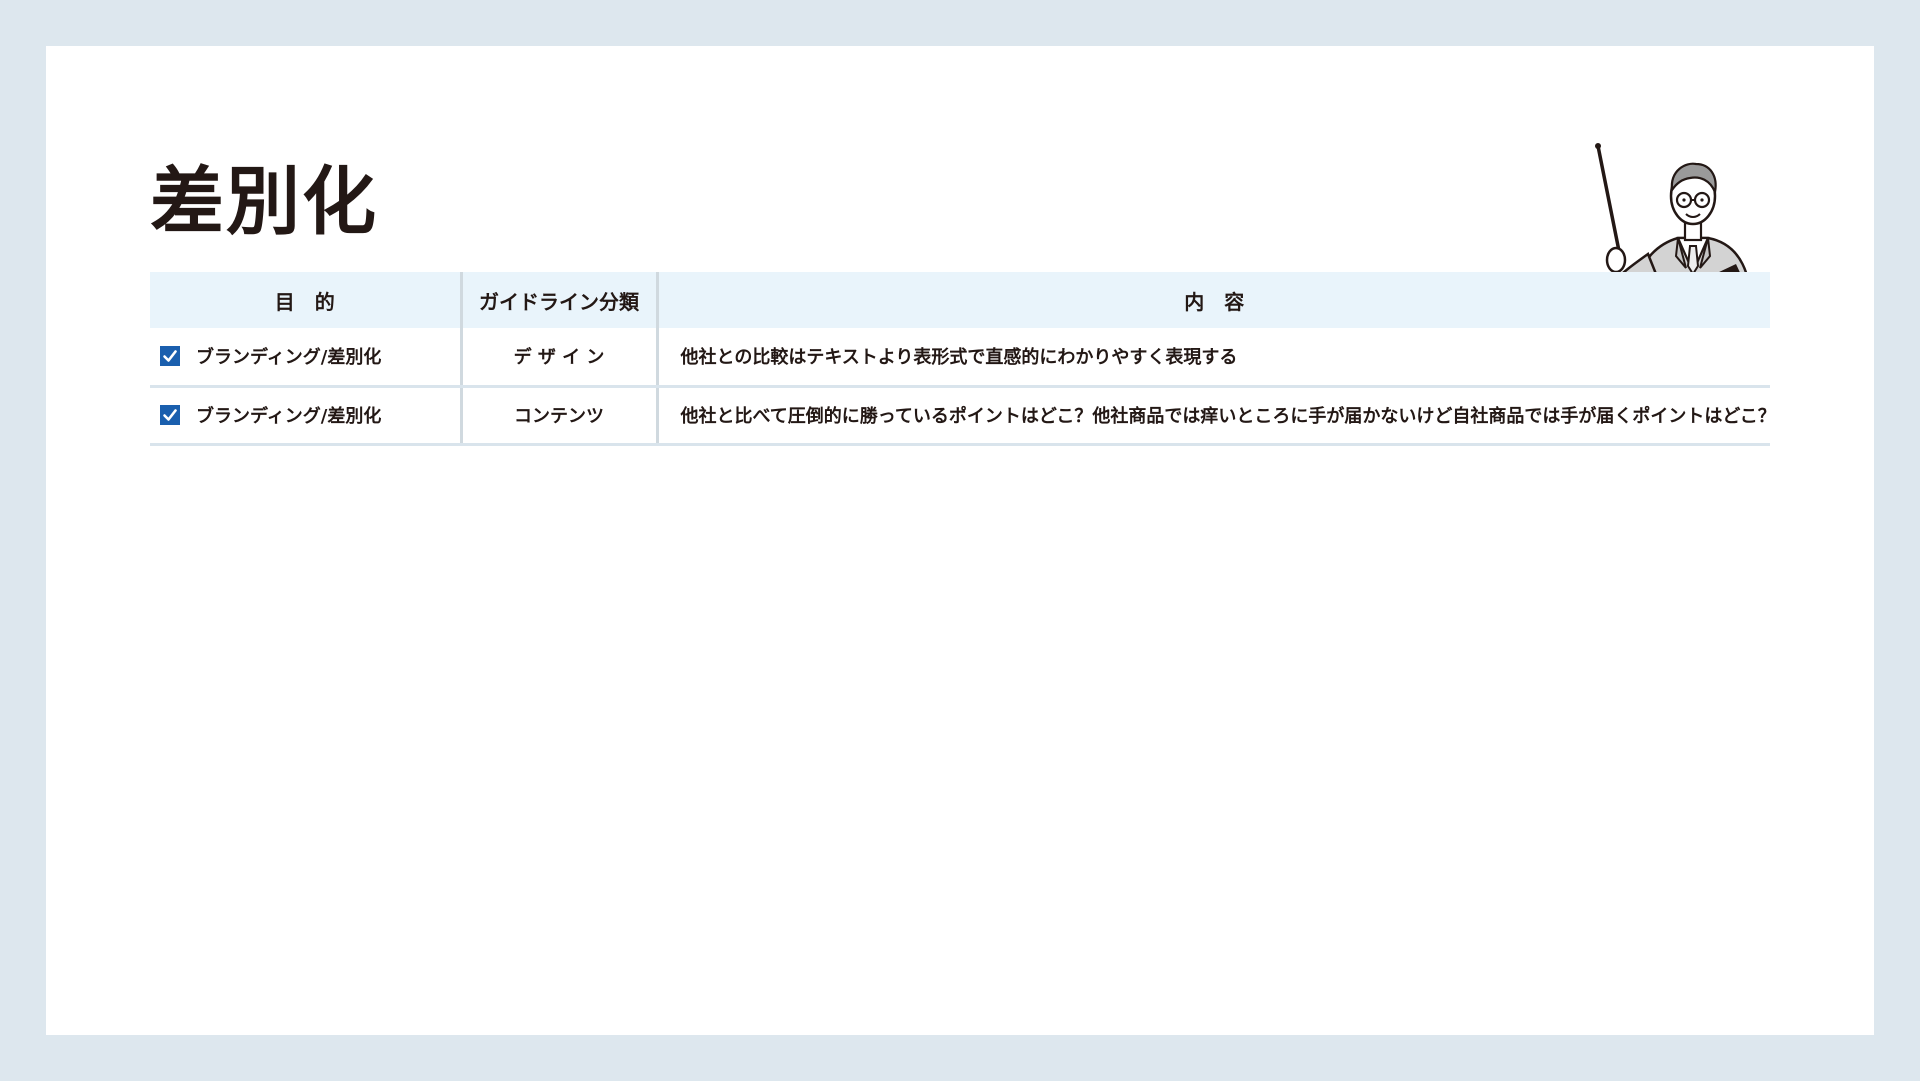  What do you see at coordinates (560, 300) in the screenshot?
I see `header-category: ガイドライン分類` at bounding box center [560, 300].